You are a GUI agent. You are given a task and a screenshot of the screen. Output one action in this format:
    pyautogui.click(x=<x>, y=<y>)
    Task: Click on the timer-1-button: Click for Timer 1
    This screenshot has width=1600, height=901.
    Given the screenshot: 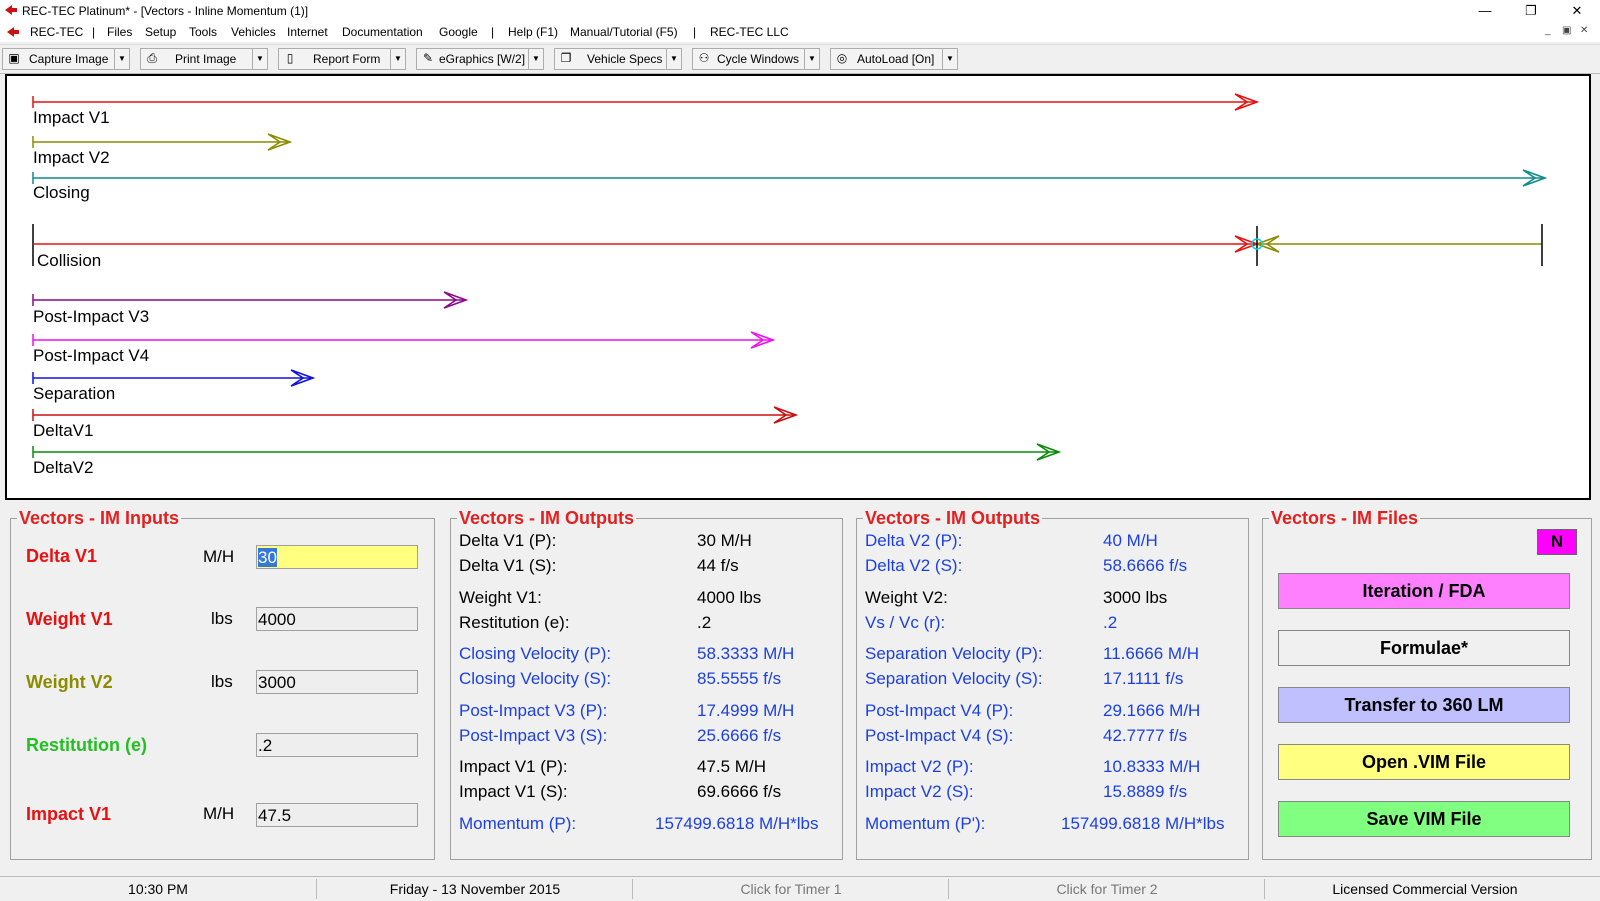 What is the action you would take?
    pyautogui.click(x=791, y=889)
    